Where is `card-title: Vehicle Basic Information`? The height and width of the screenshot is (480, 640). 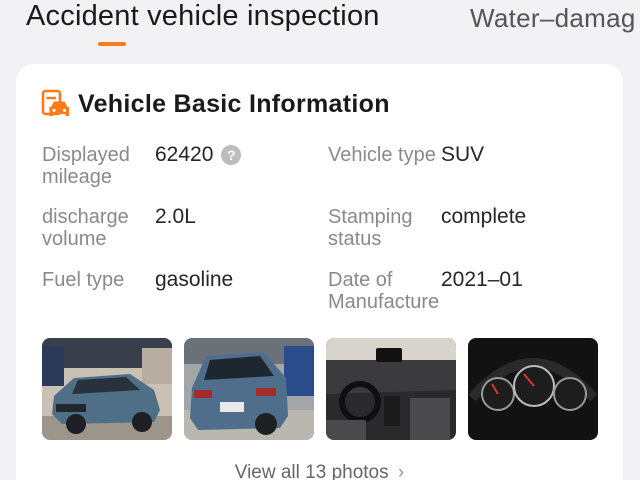 card-title: Vehicle Basic Information is located at coordinates (234, 103).